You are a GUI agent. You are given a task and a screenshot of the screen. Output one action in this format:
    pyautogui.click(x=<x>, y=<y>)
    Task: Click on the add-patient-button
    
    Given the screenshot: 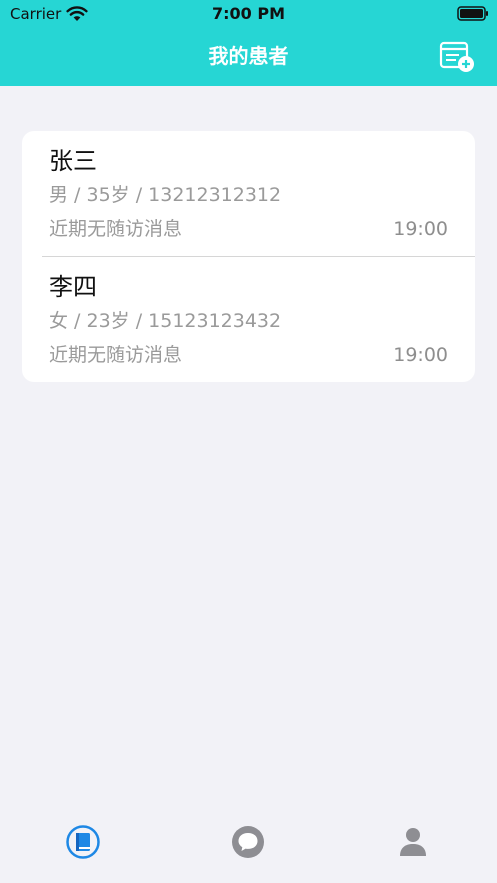 What is the action you would take?
    pyautogui.click(x=457, y=57)
    